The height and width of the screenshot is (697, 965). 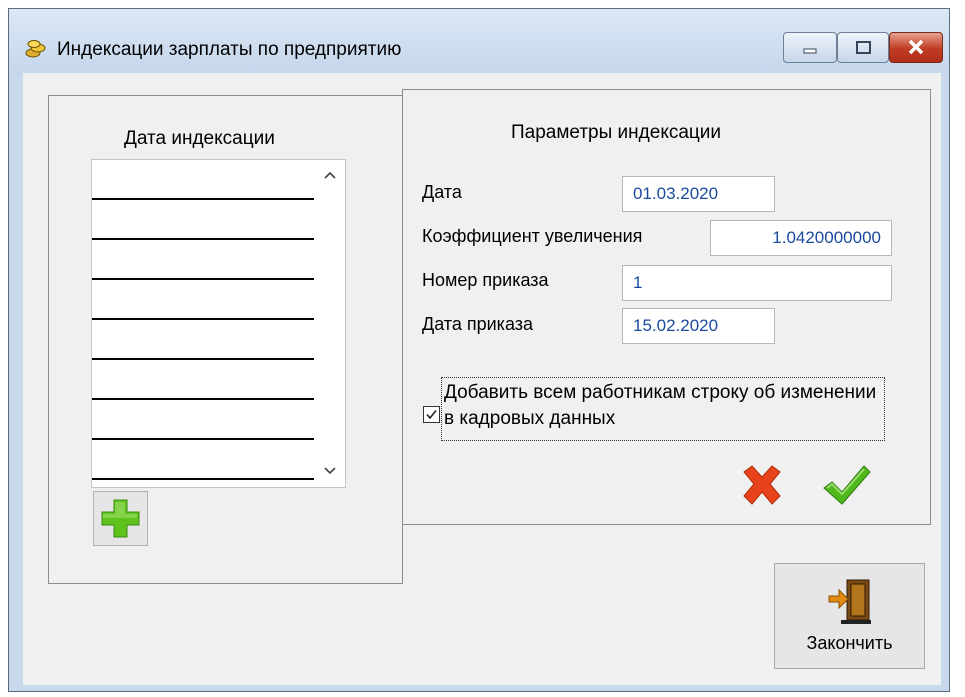 What do you see at coordinates (532, 236) in the screenshot?
I see `coefficient-label: Коэффициент увеличения` at bounding box center [532, 236].